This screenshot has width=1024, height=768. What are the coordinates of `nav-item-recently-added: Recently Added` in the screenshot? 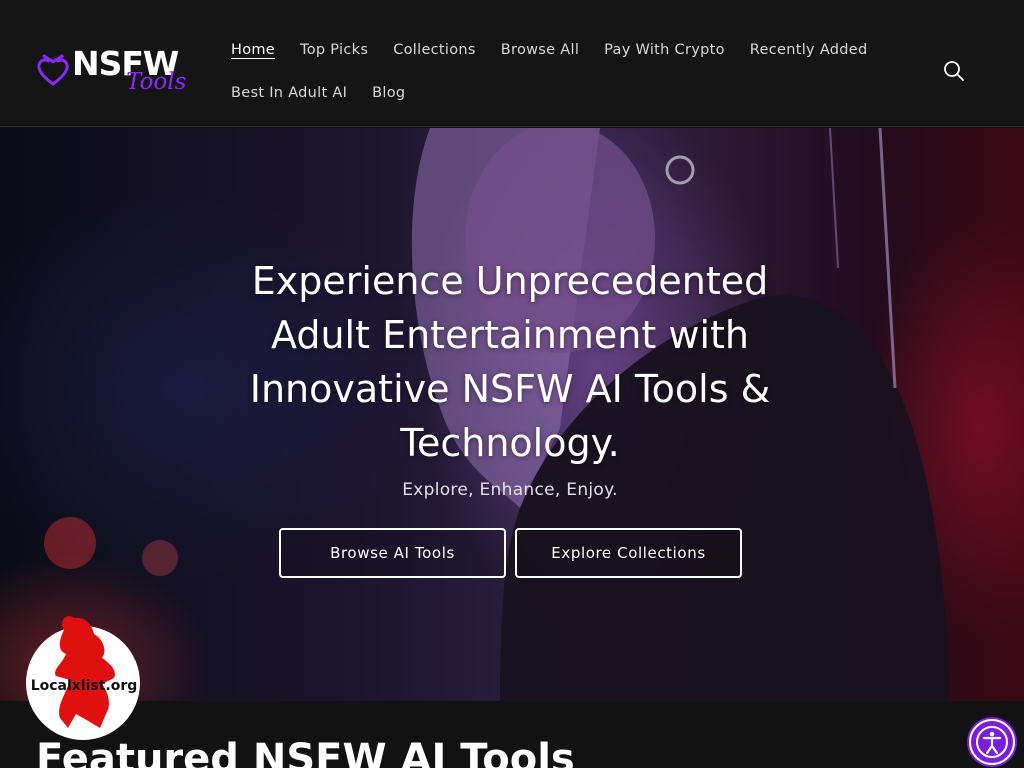 It's located at (809, 50).